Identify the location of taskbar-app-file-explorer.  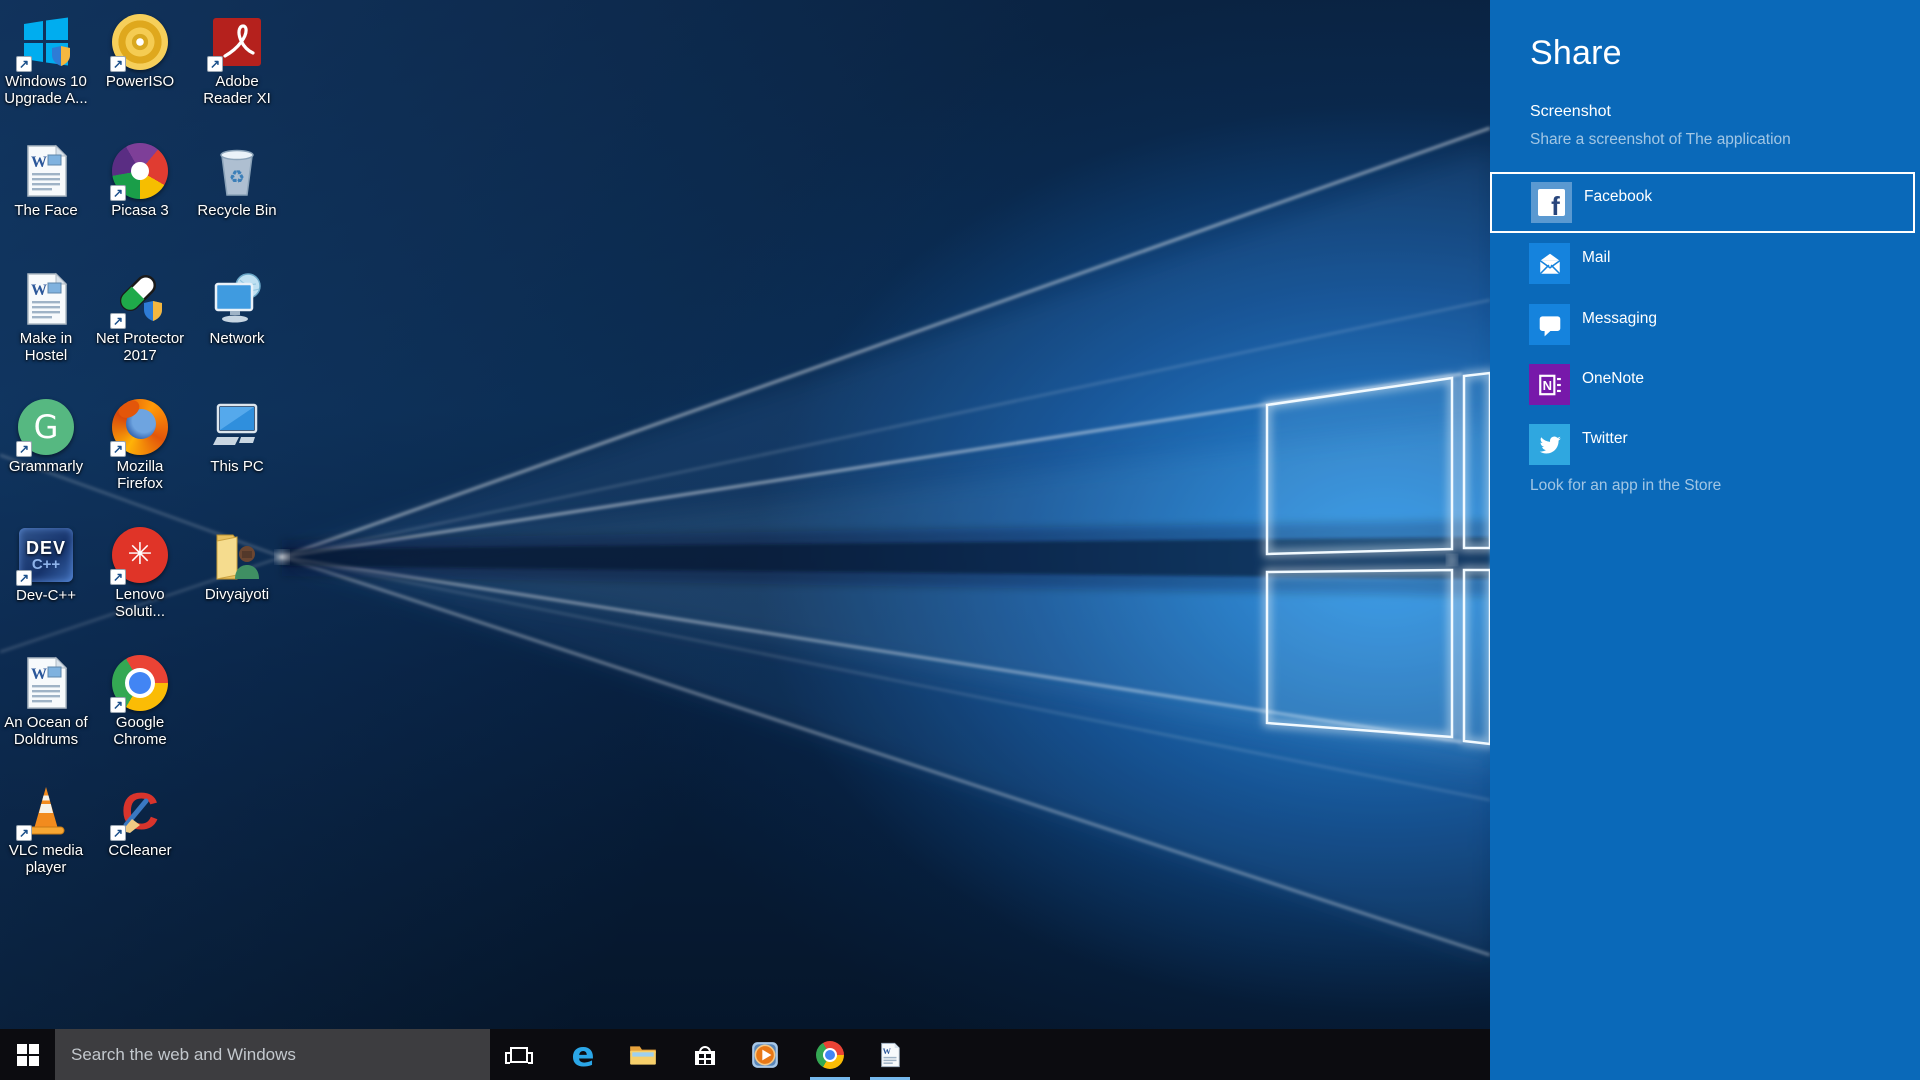
(643, 1054).